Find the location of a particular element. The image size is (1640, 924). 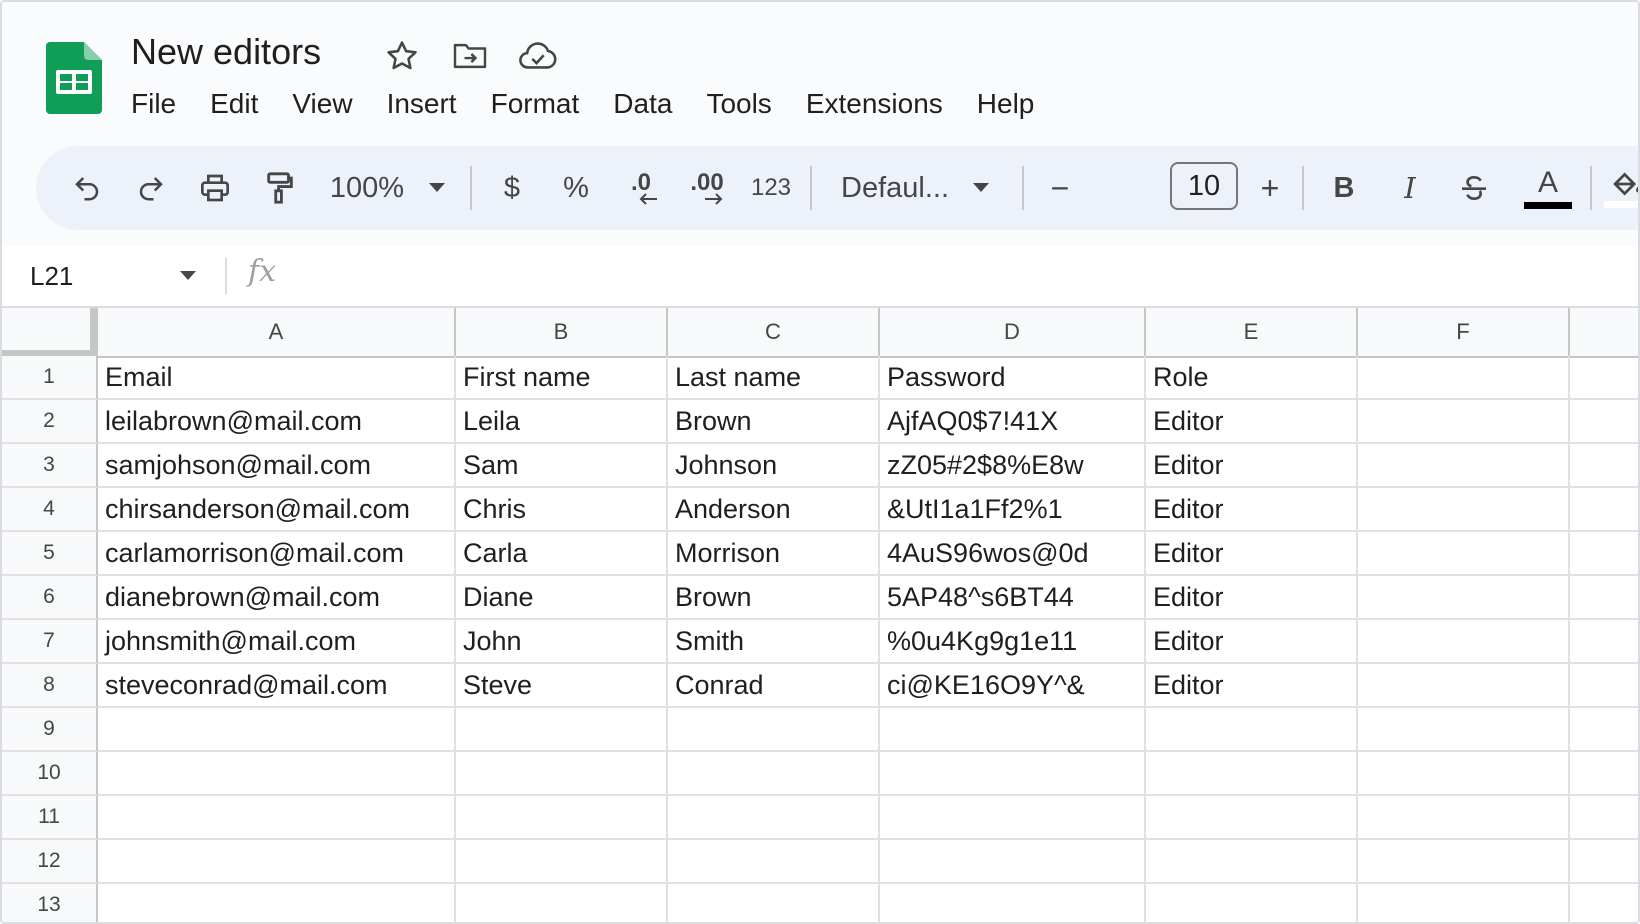

cell-b11 is located at coordinates (562, 818).